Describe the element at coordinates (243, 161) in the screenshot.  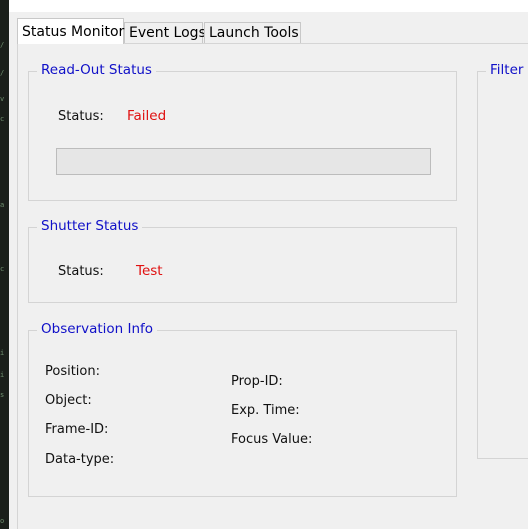
I see `readout-progress-bar` at that location.